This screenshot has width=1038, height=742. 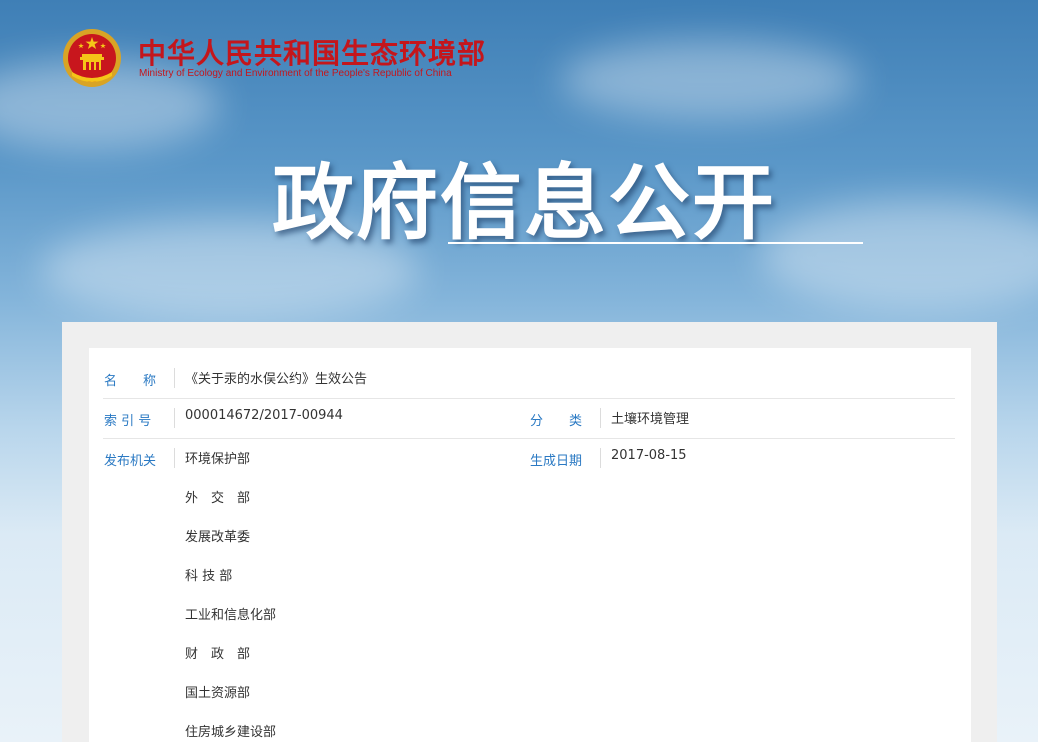 What do you see at coordinates (529, 378) in the screenshot?
I see `name-row: 名 称 《关于汞的水俣公约》生效公告` at bounding box center [529, 378].